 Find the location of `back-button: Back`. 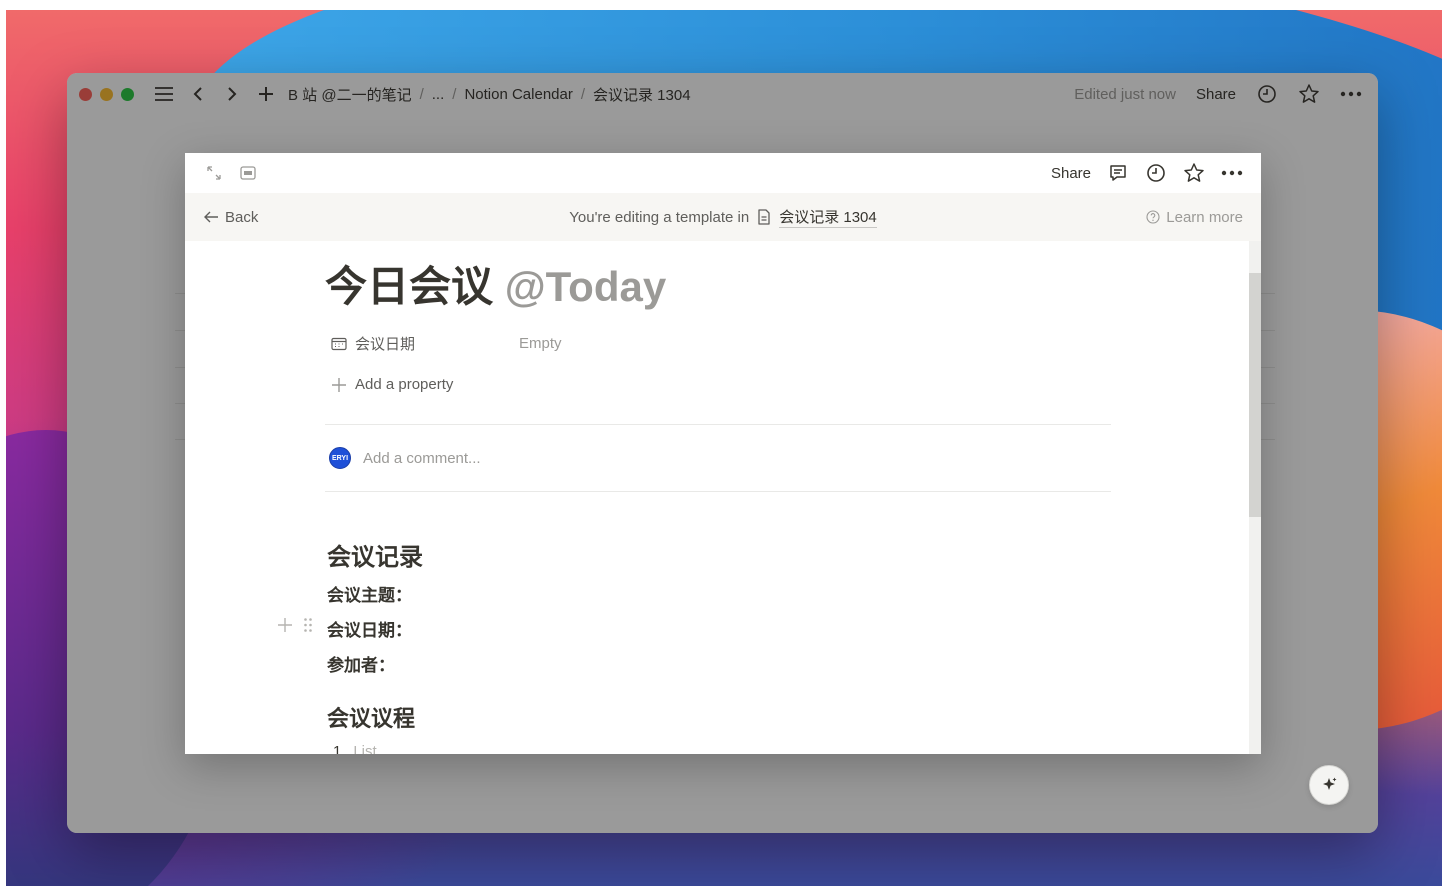

back-button: Back is located at coordinates (230, 217).